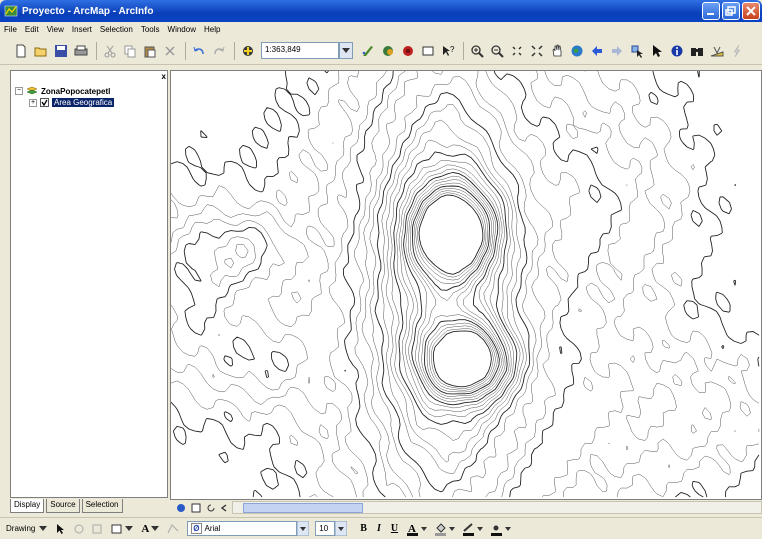 Image resolution: width=762 pixels, height=539 pixels. Describe the element at coordinates (102, 506) in the screenshot. I see `tab-selection: Selection` at that location.